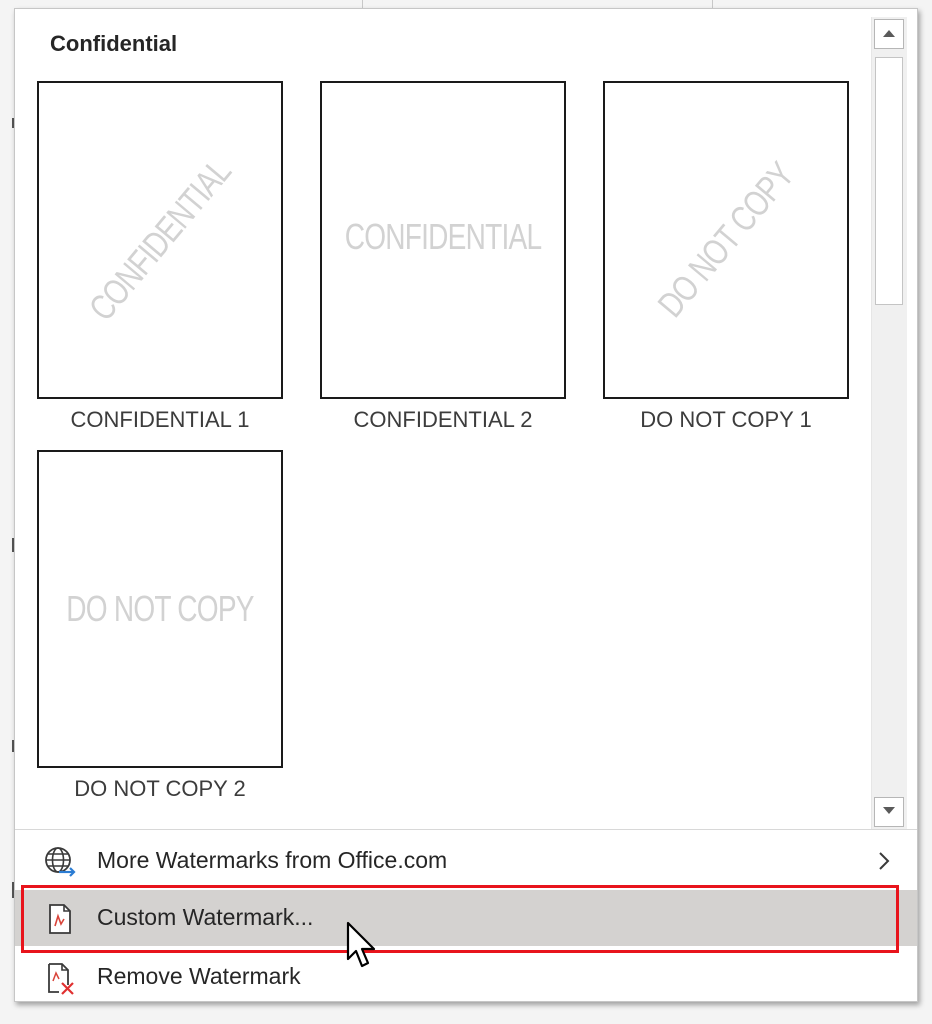 Image resolution: width=932 pixels, height=1024 pixels. What do you see at coordinates (889, 423) in the screenshot?
I see `gallery-scrollbar` at bounding box center [889, 423].